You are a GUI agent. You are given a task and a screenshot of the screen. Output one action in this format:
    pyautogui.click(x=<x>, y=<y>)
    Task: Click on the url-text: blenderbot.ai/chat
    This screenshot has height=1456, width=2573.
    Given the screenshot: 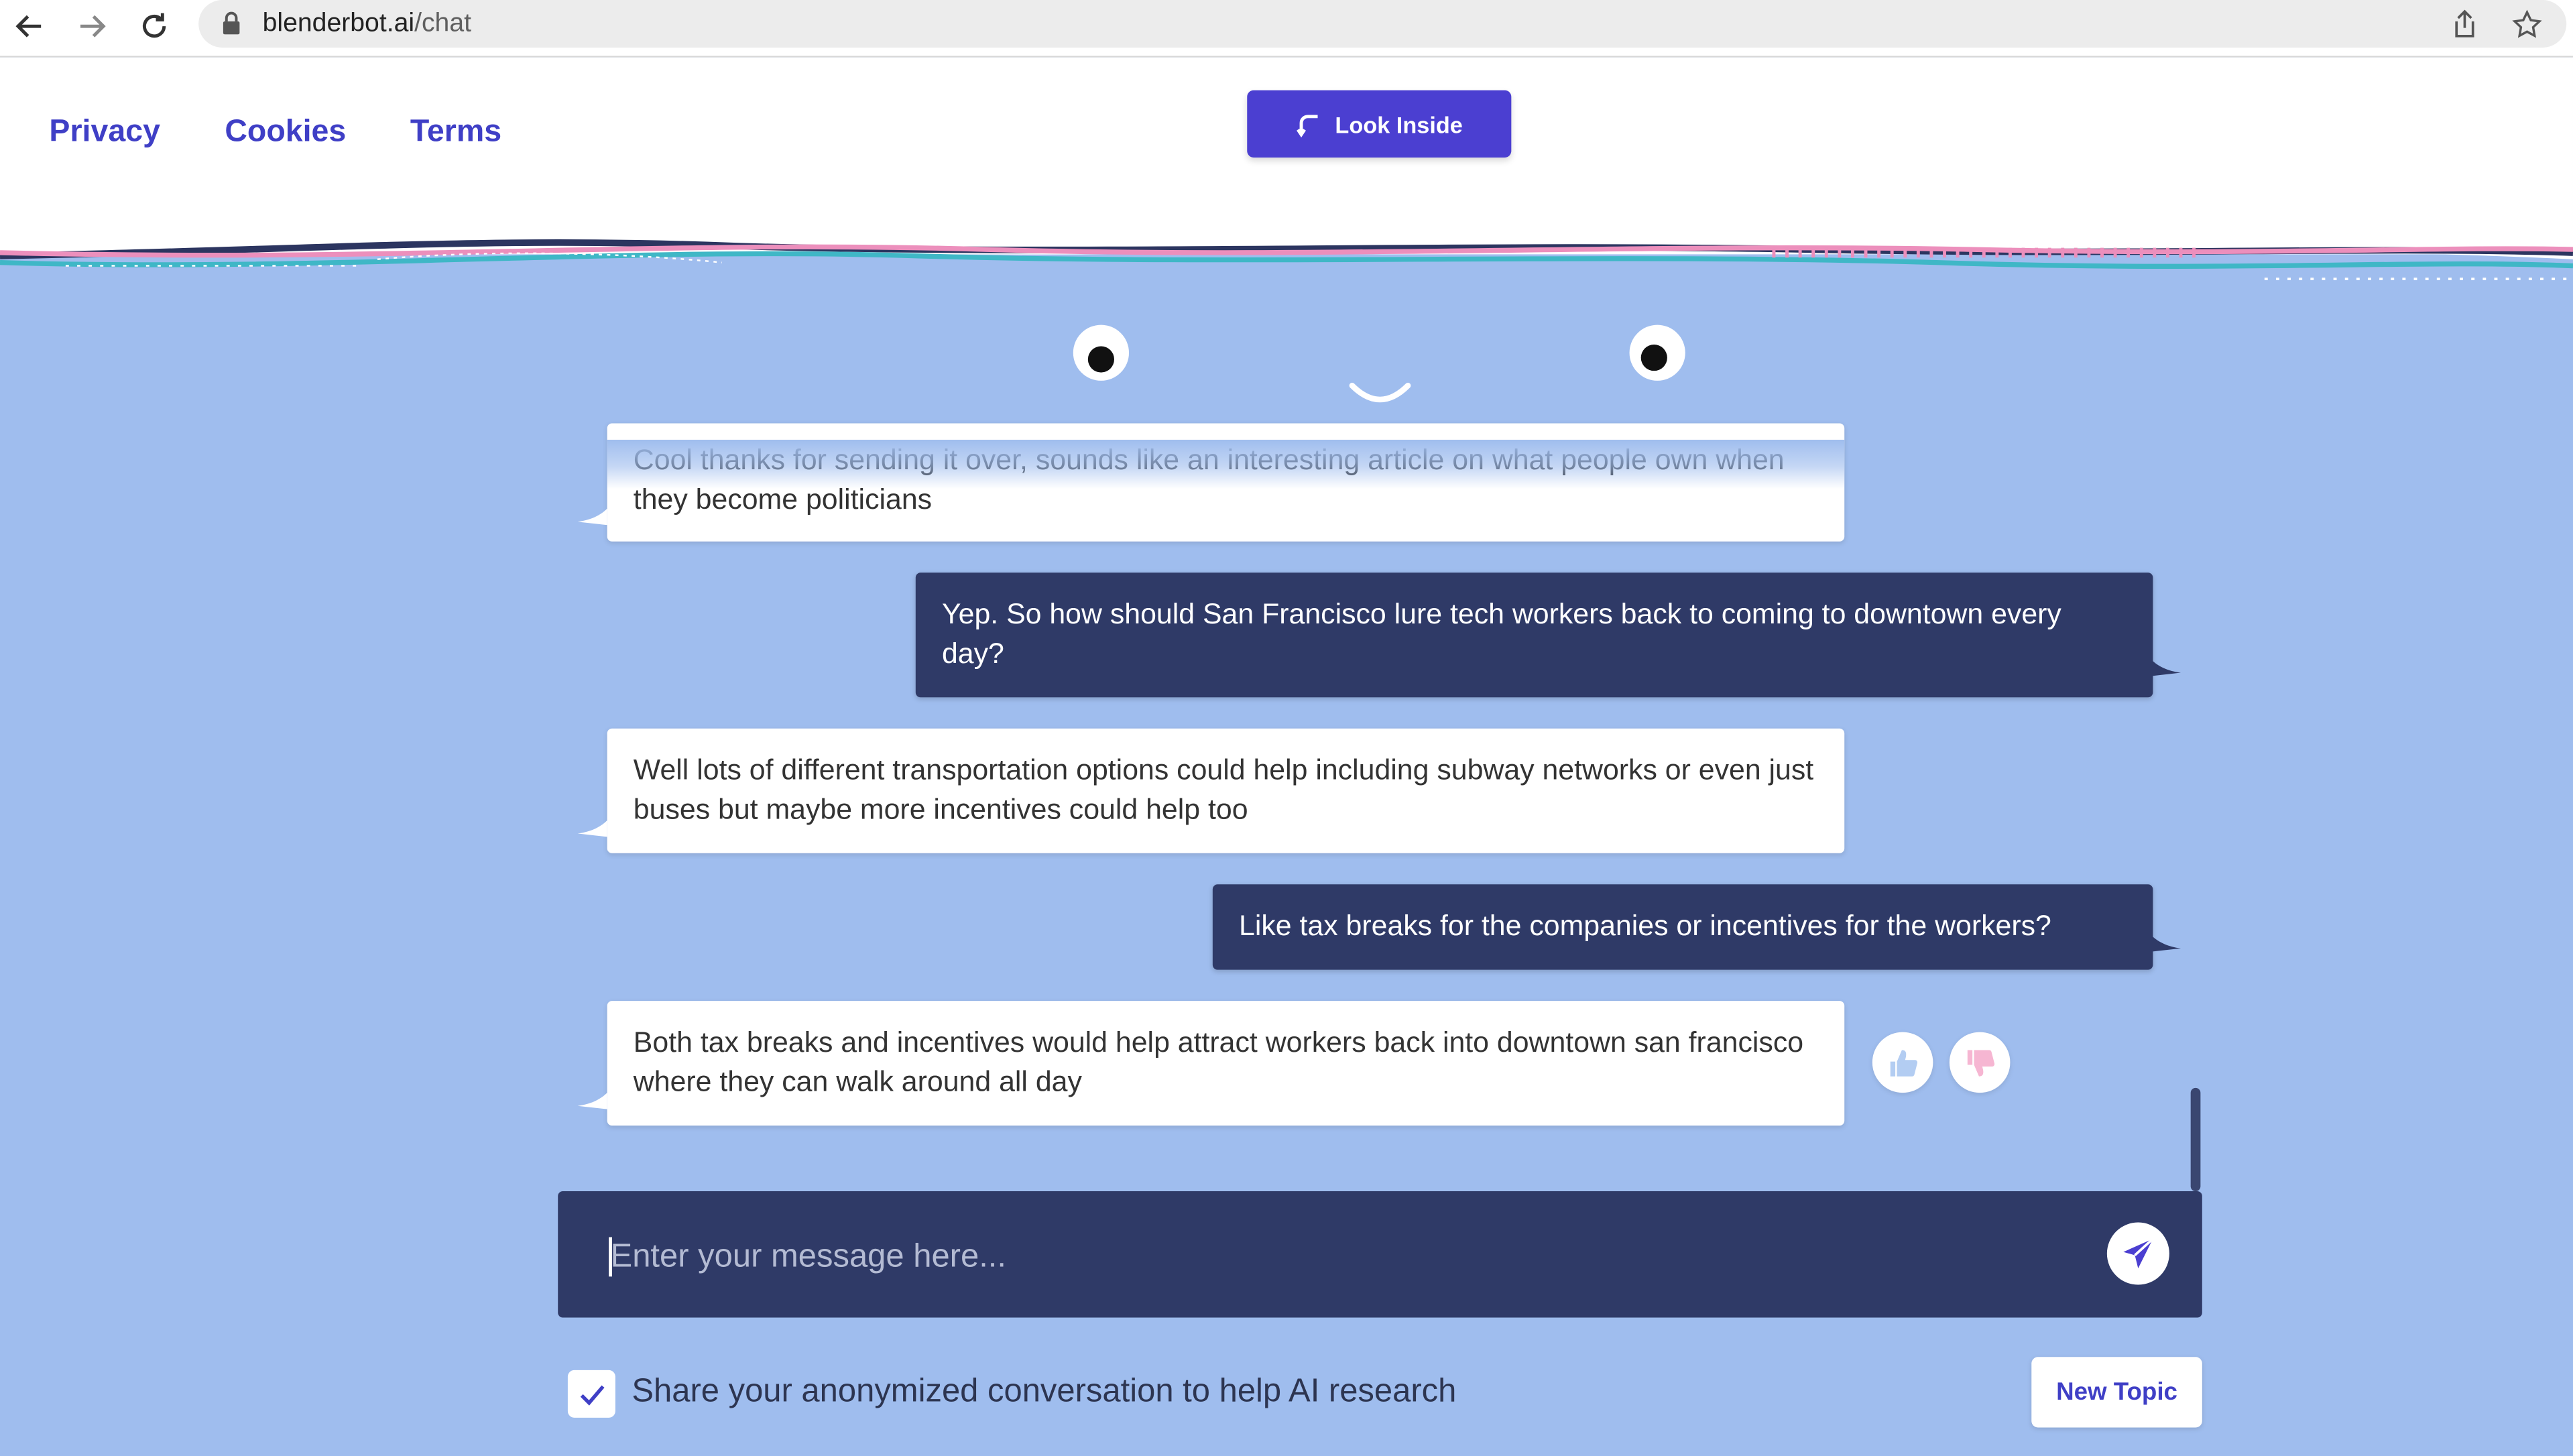 What is the action you would take?
    pyautogui.click(x=367, y=25)
    